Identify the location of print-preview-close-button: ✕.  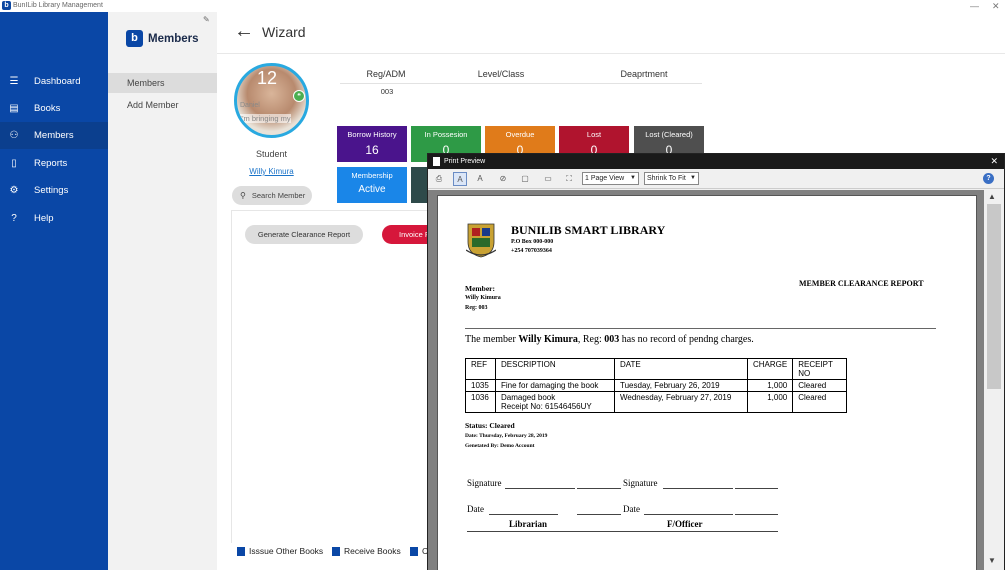
(994, 161).